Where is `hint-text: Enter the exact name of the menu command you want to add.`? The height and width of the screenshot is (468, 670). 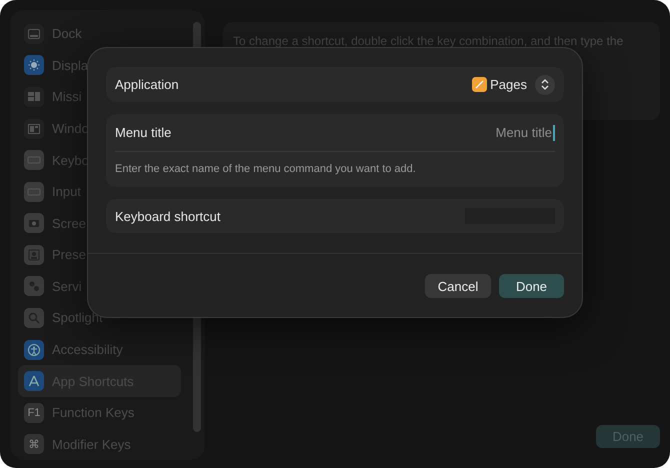
hint-text: Enter the exact name of the menu command you want to add. is located at coordinates (335, 169).